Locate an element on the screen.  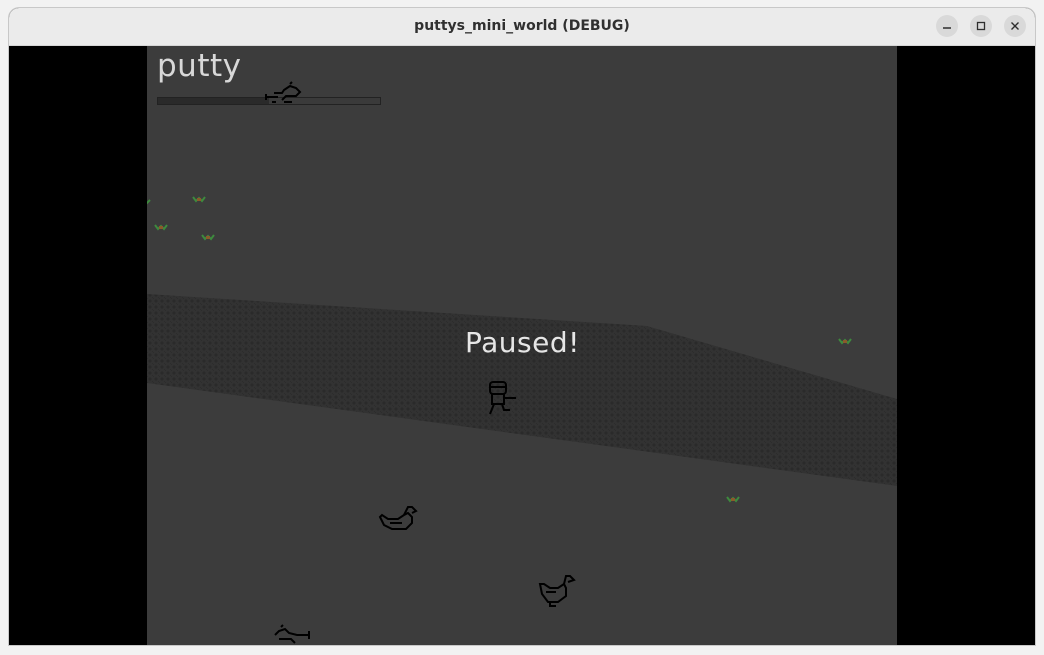
paused-message: Paused! is located at coordinates (522, 342).